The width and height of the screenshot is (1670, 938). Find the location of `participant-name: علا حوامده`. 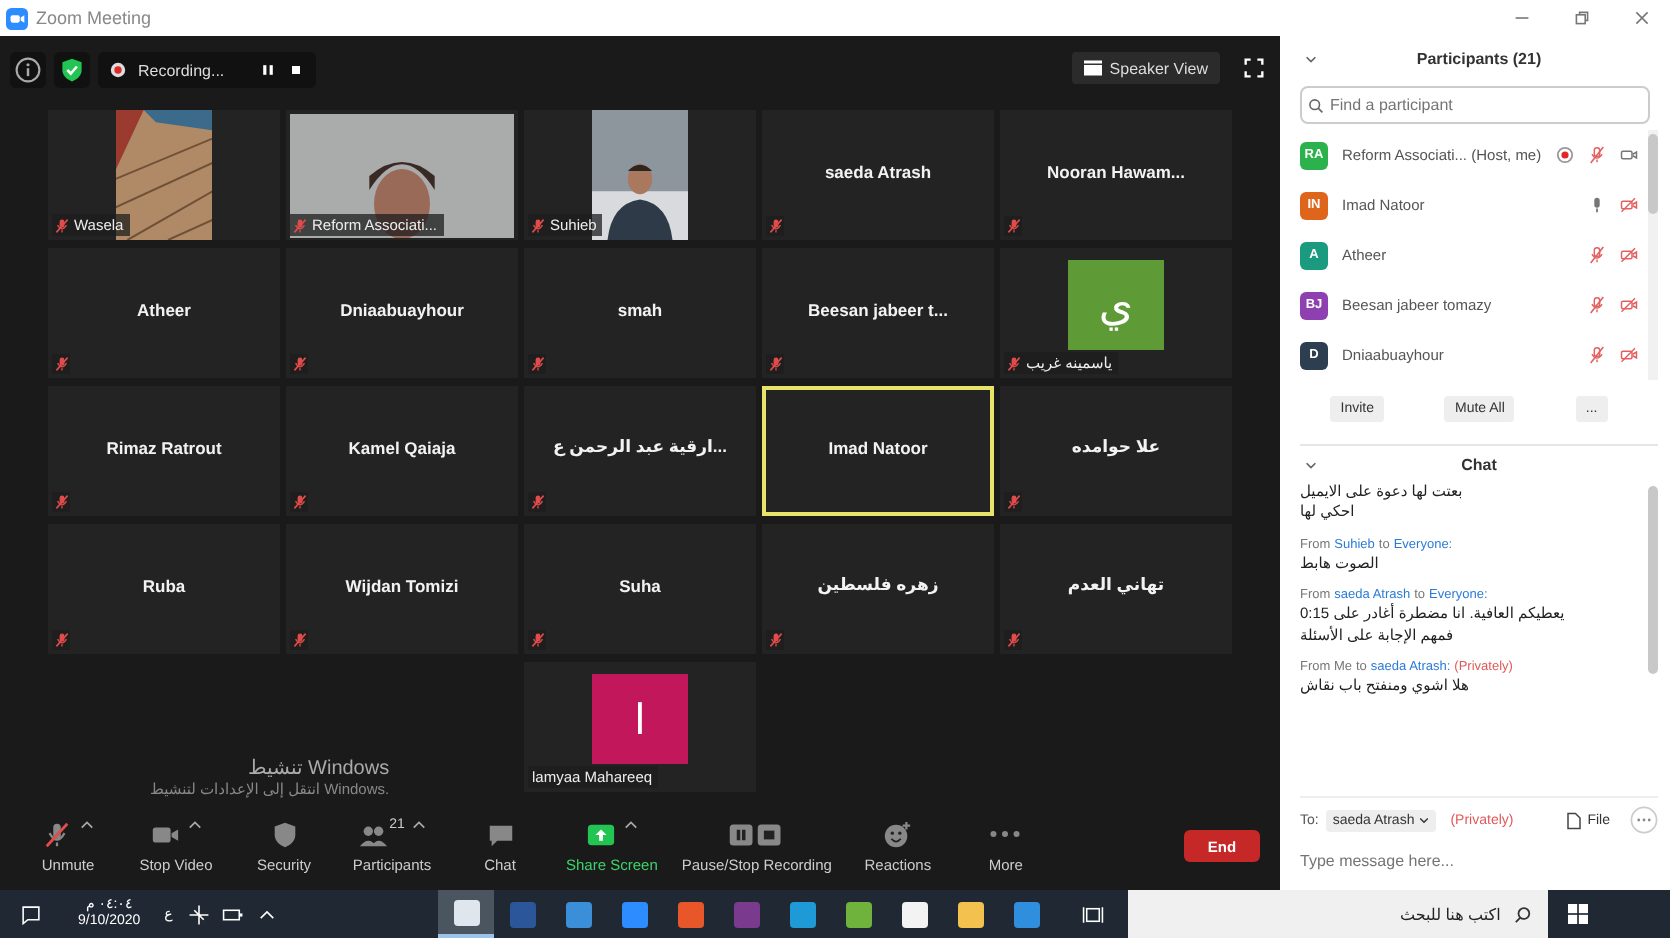

participant-name: علا حوامده is located at coordinates (1116, 447).